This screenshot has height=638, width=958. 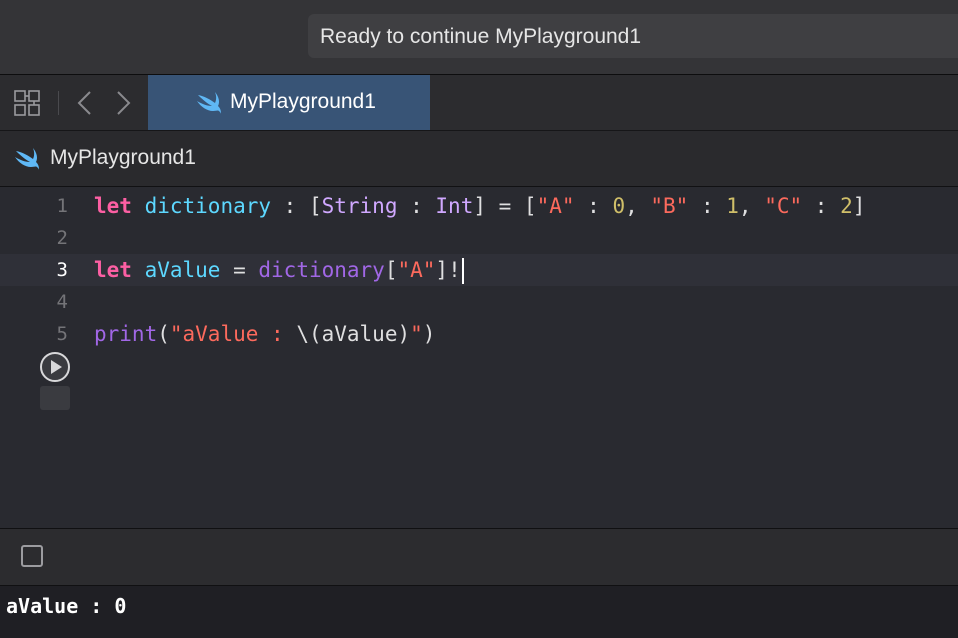 I want to click on tab-bar: MyPlayground1, so click(x=479, y=103).